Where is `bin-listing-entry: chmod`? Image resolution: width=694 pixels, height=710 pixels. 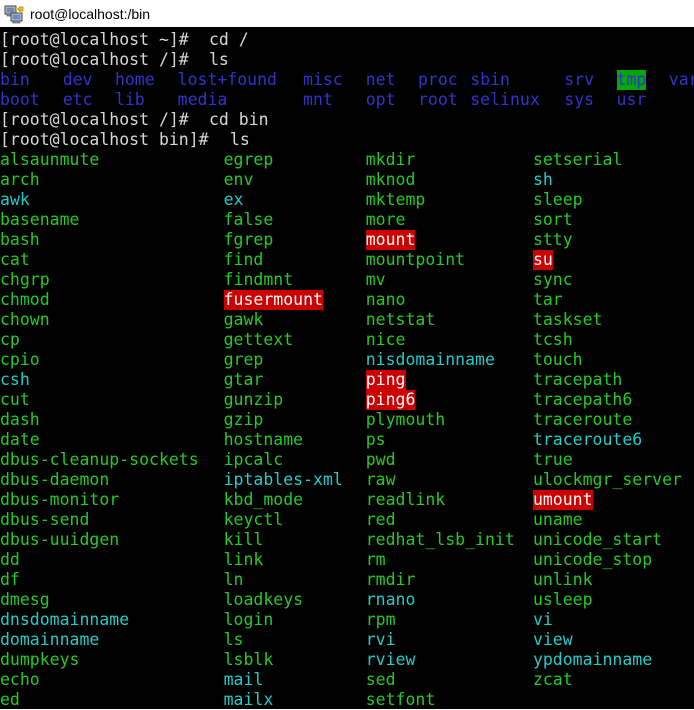 bin-listing-entry: chmod is located at coordinates (25, 300).